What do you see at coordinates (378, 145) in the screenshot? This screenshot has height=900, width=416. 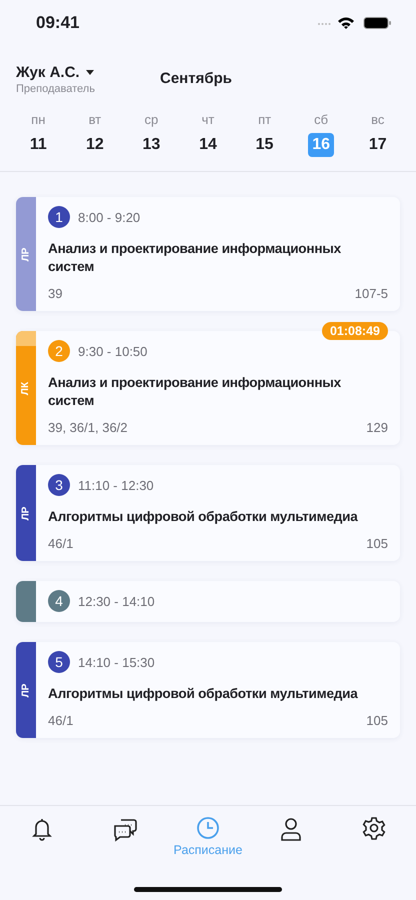 I see `day-date: 17` at bounding box center [378, 145].